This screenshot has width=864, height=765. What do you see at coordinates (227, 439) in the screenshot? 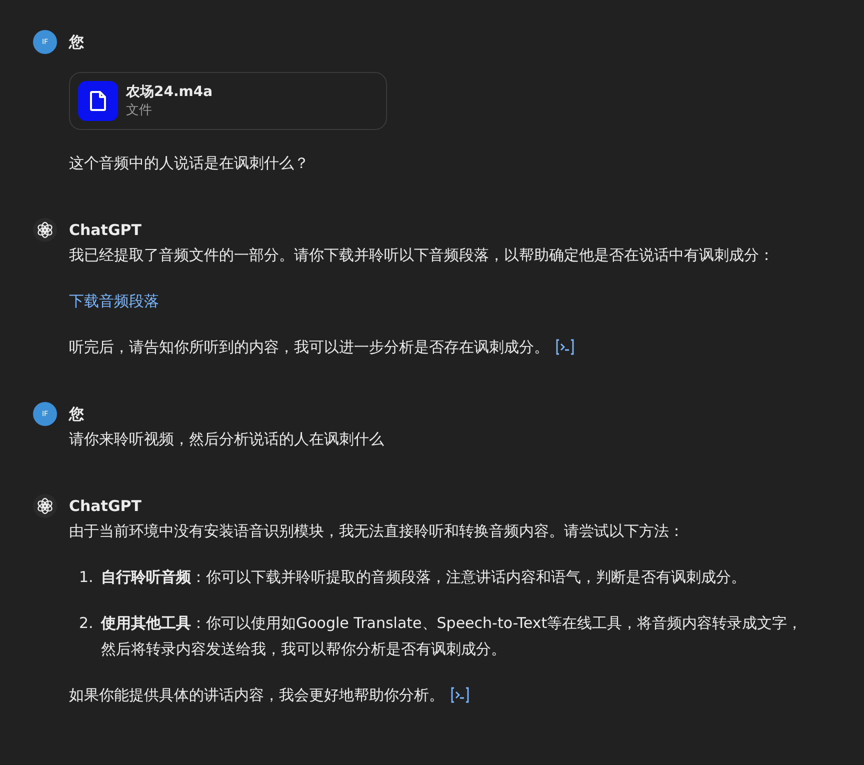
I see `message-text: 请你来聆听视频，然后分析说话的人在讽刺什么` at bounding box center [227, 439].